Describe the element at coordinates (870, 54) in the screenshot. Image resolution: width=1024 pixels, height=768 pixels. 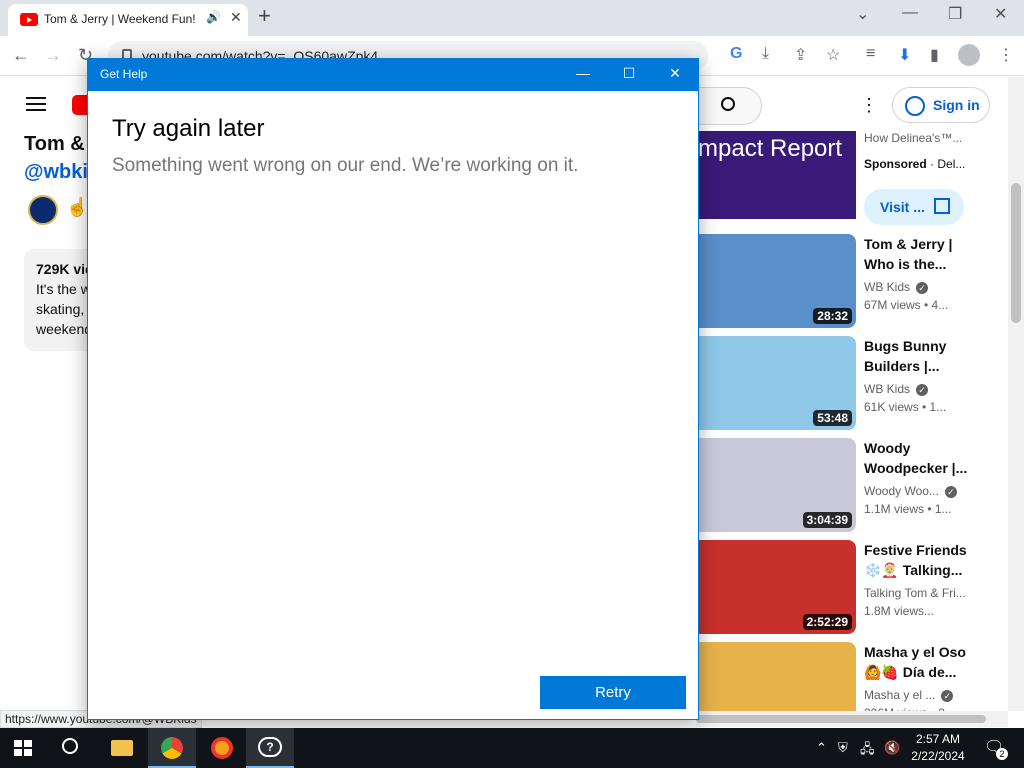
I see `media-control-icon: ≡` at that location.